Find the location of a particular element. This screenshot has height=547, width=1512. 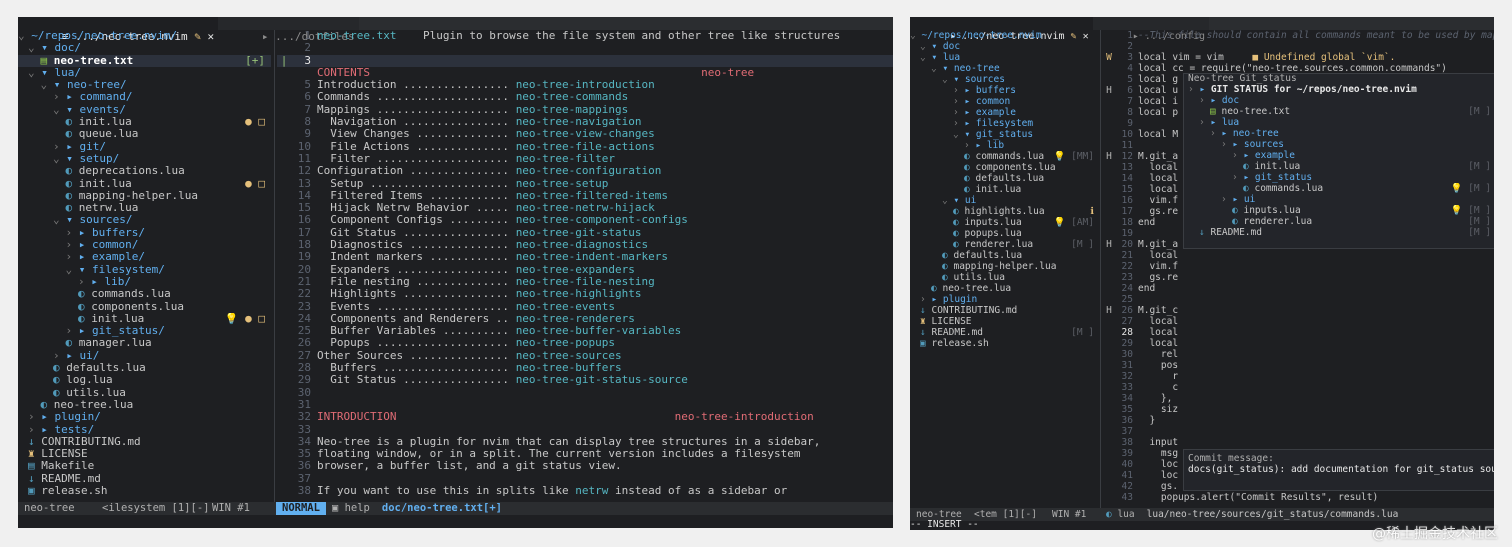

code-line: 35 siz is located at coordinates (1298, 409).